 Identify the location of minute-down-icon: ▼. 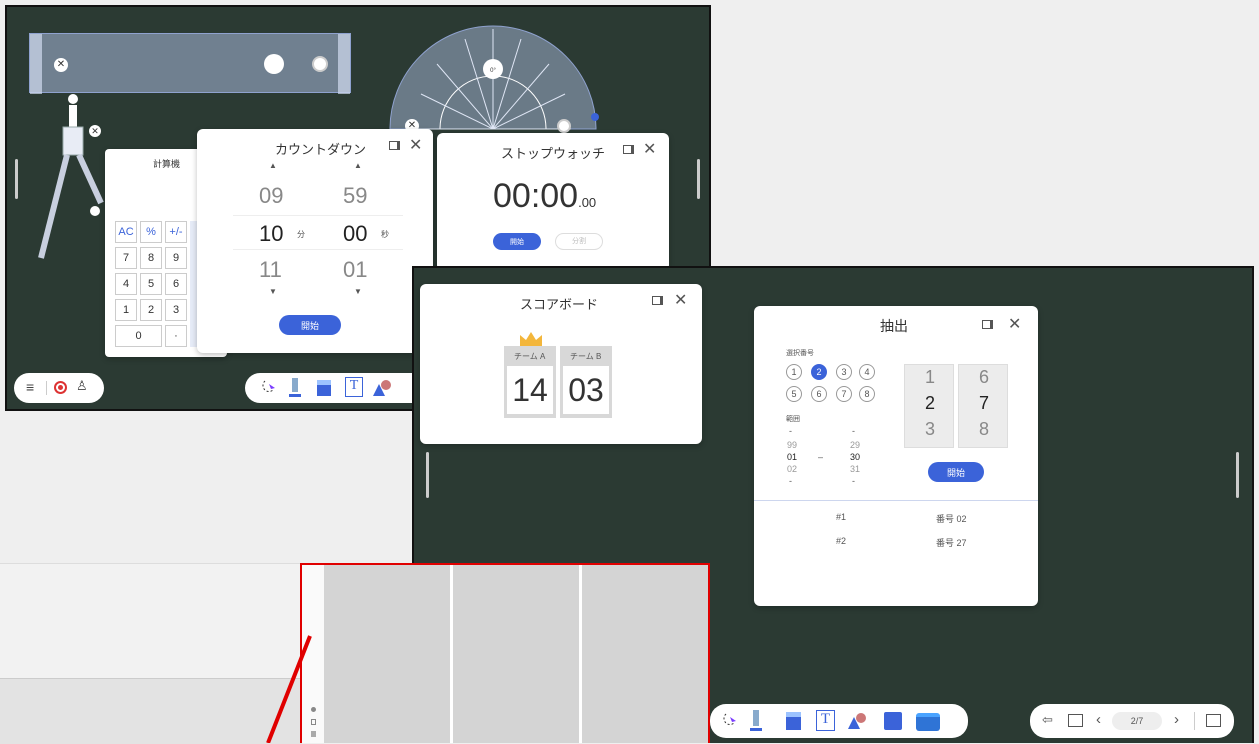
(273, 291).